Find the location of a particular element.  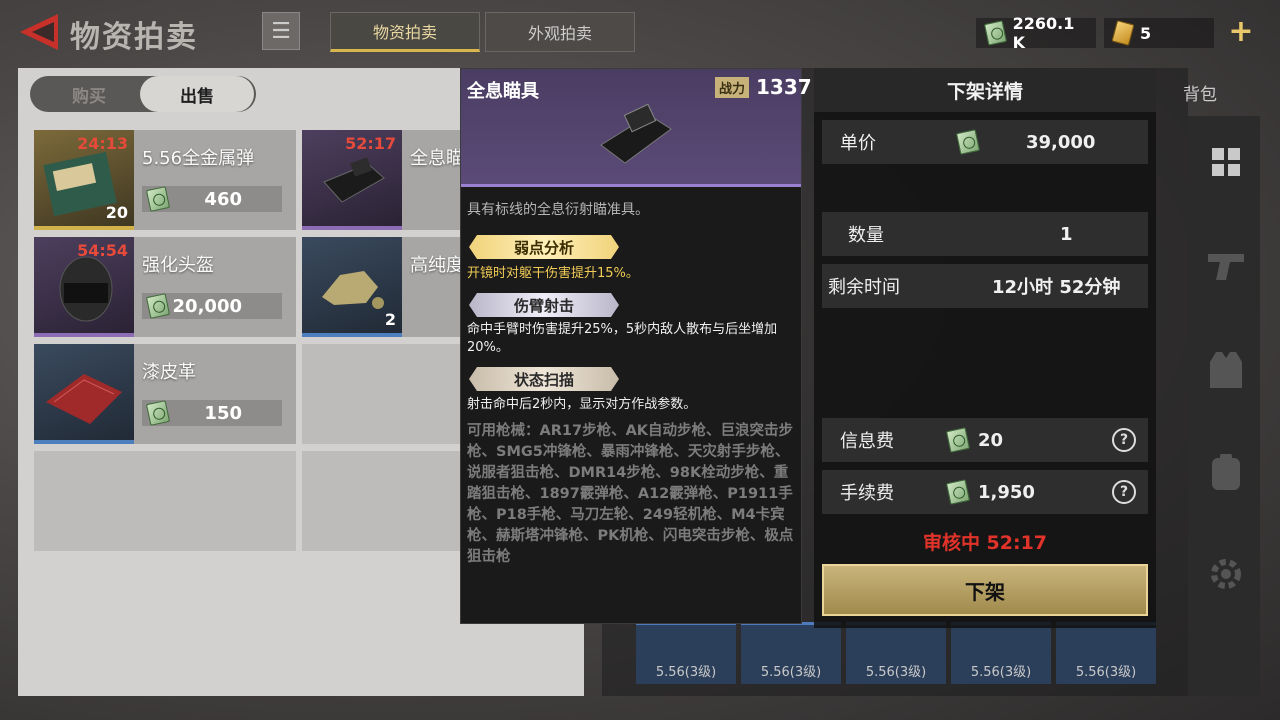

trait-text: 命中手臂时伤害提升25%，5秒内敌人散布与后坐增加20%。 is located at coordinates (622, 338).